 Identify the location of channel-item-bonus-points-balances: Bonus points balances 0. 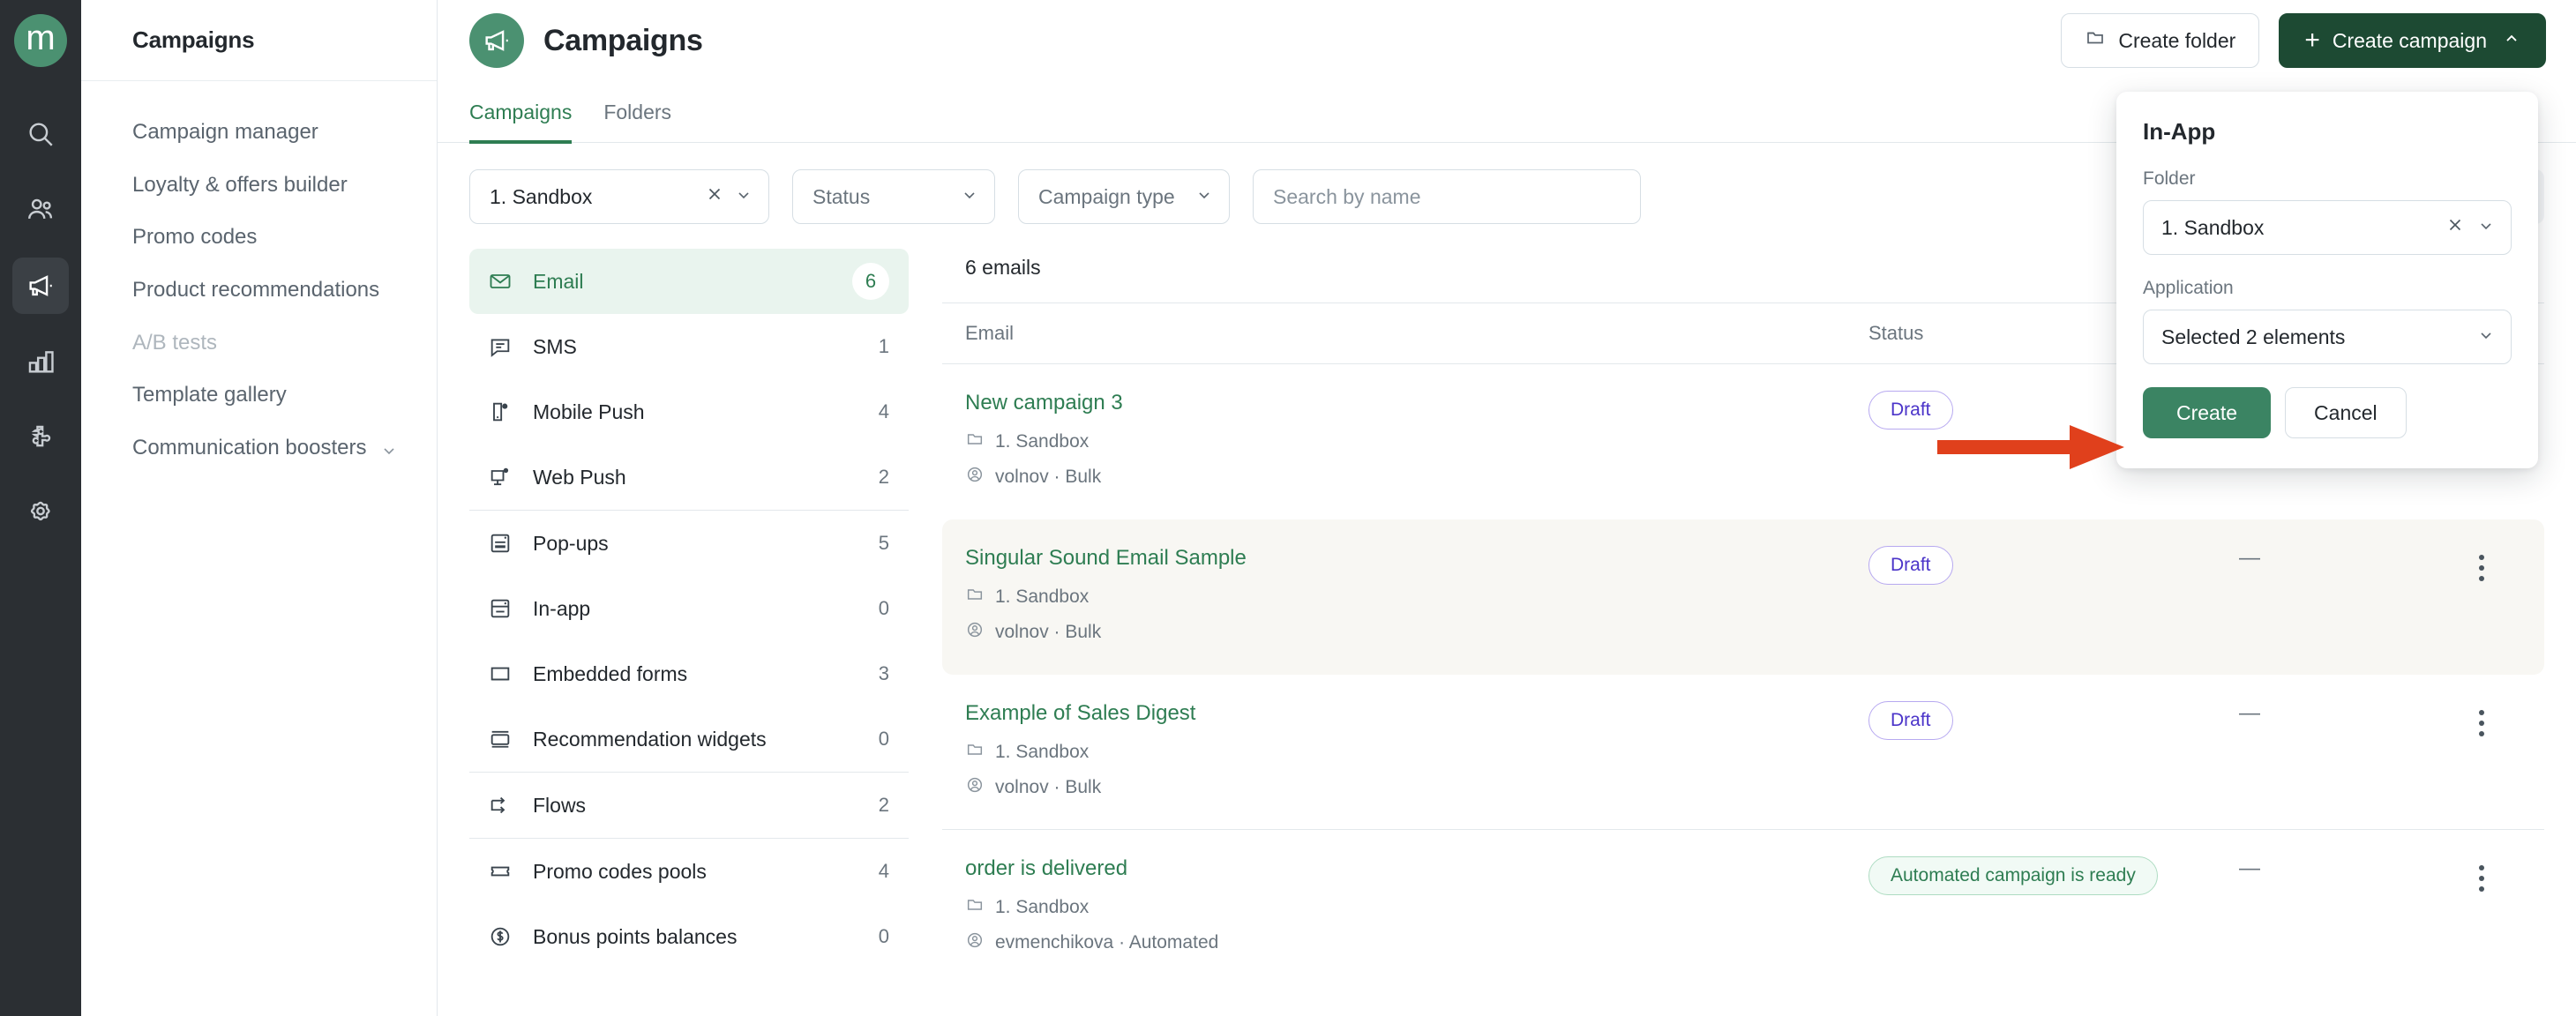
(689, 936).